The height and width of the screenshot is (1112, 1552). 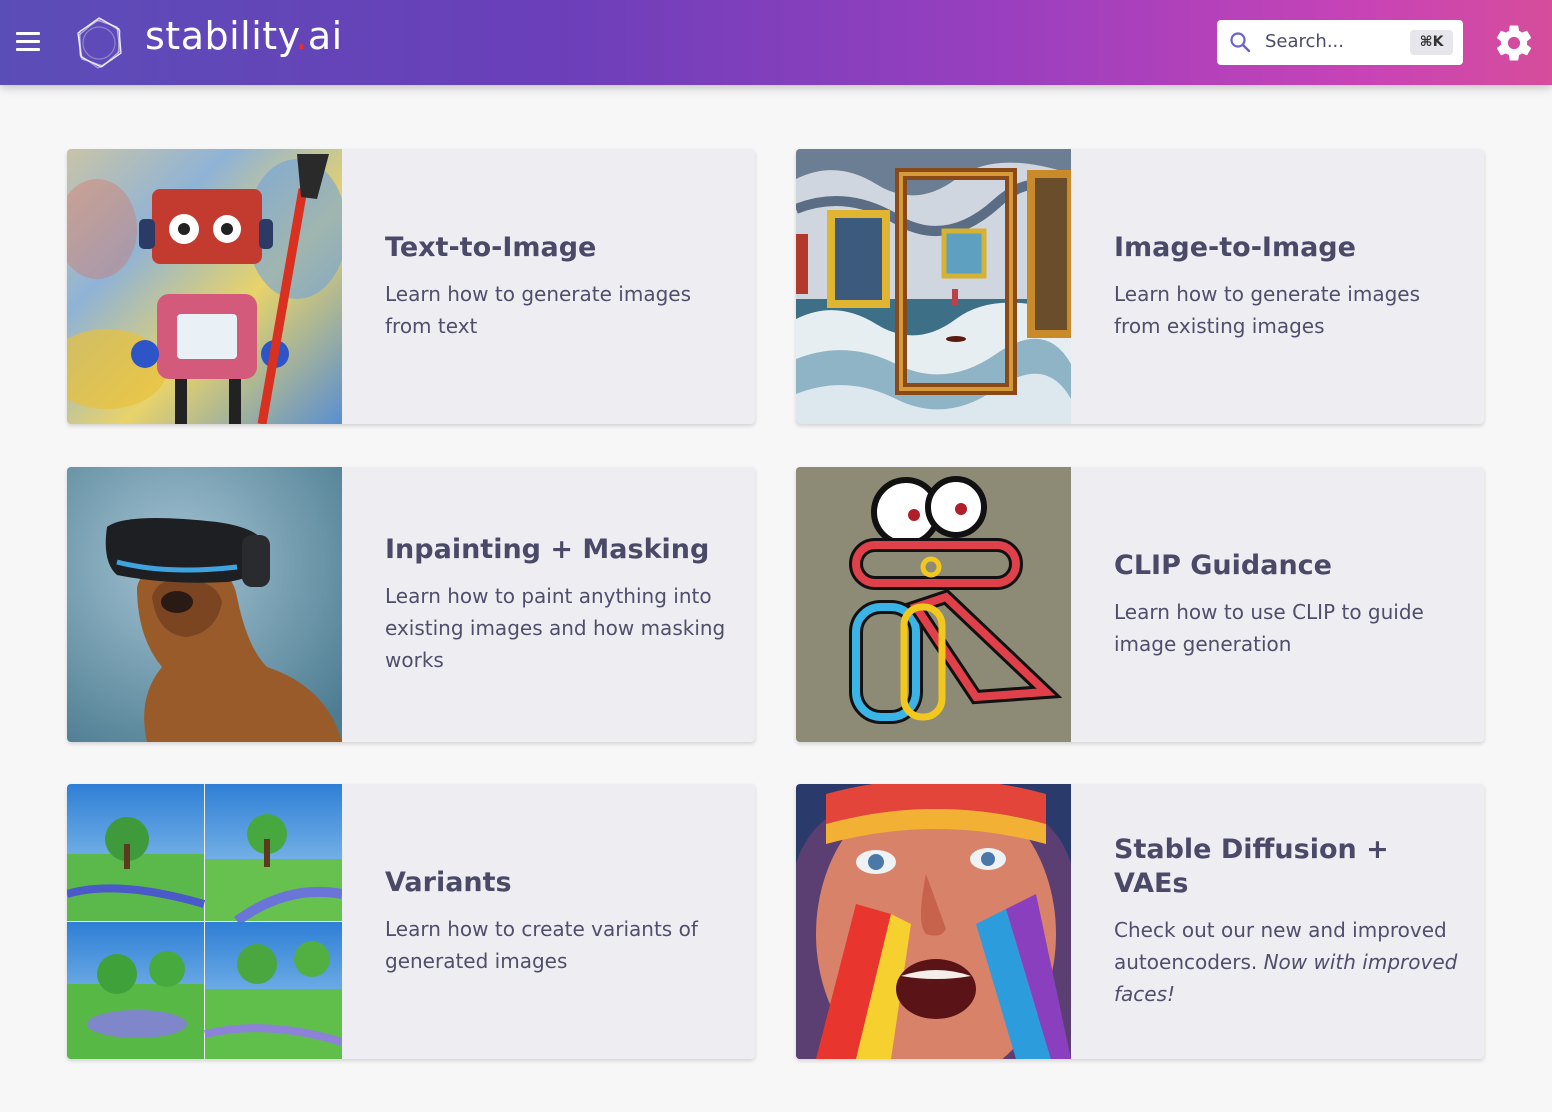 I want to click on brand-name: stability, so click(x=220, y=36).